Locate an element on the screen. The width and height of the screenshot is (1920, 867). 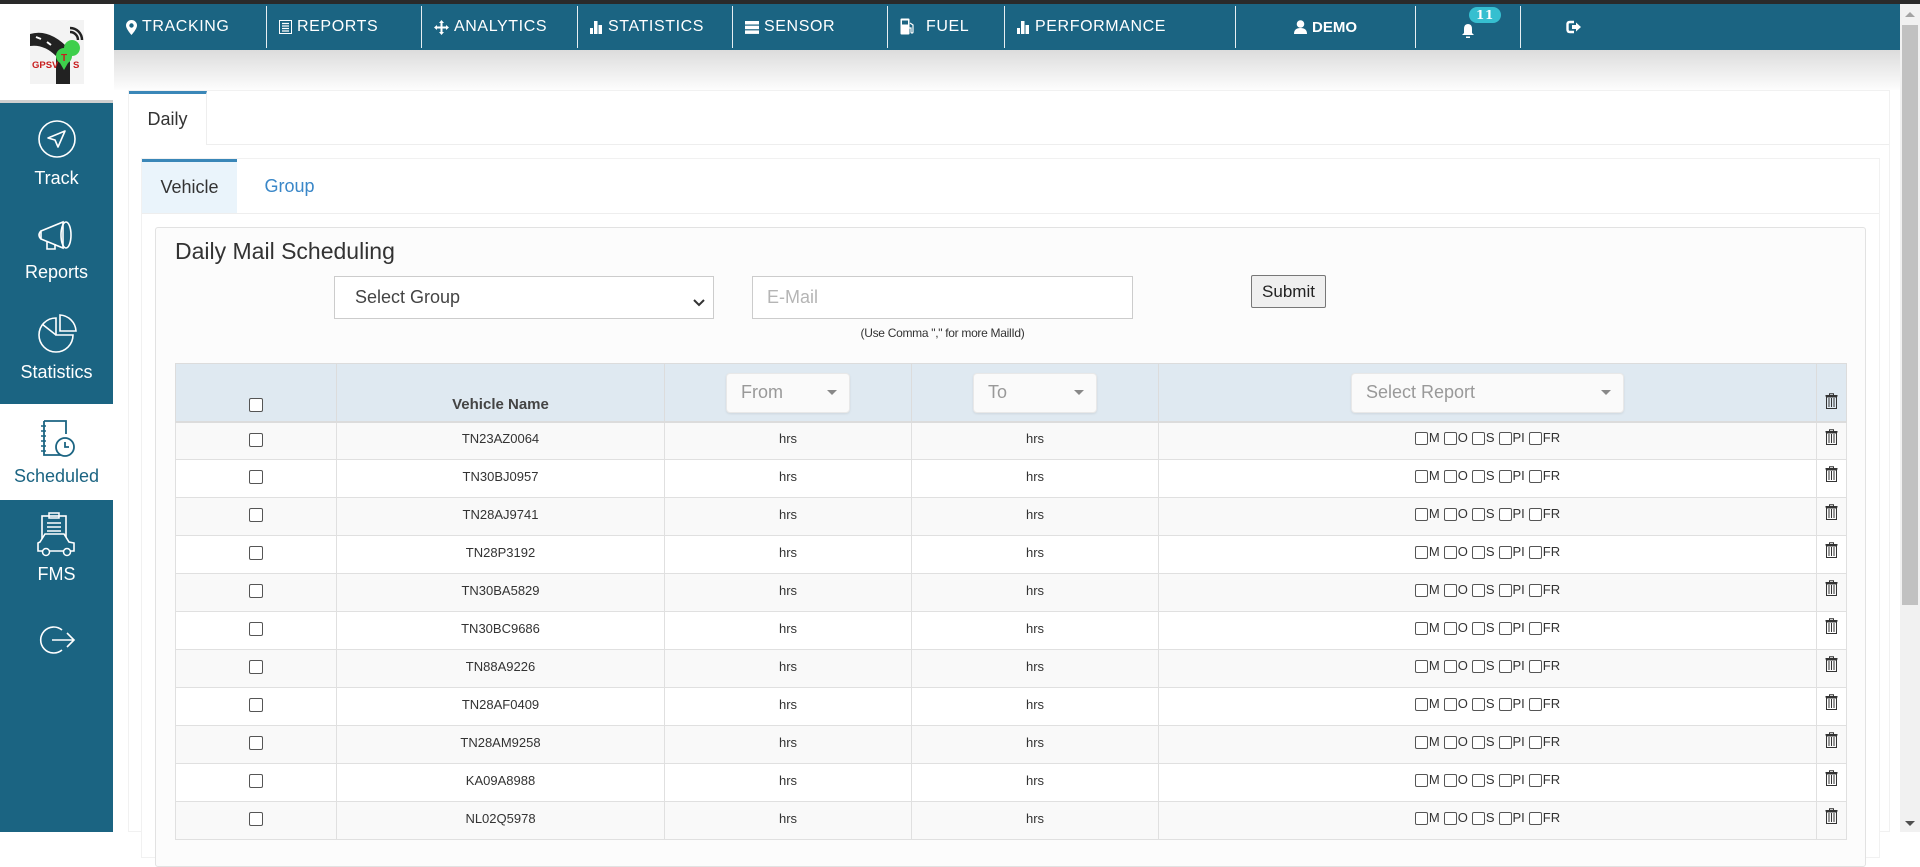
group-select: Select Group is located at coordinates (524, 297).